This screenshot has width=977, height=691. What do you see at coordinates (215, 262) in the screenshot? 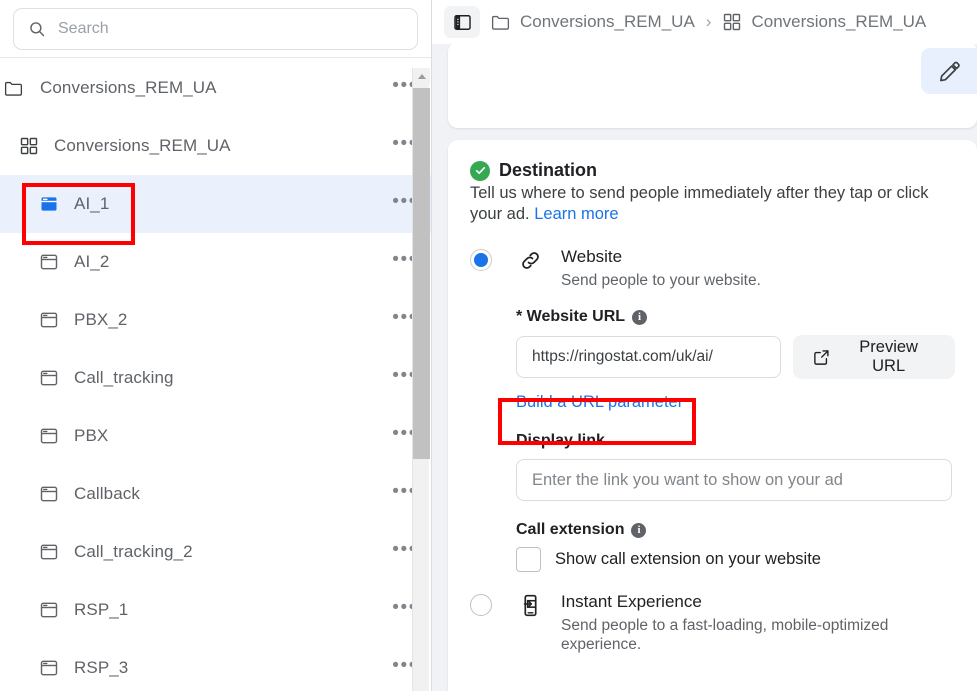
I see `sidebar-item-ai_2: AI_2 •••` at bounding box center [215, 262].